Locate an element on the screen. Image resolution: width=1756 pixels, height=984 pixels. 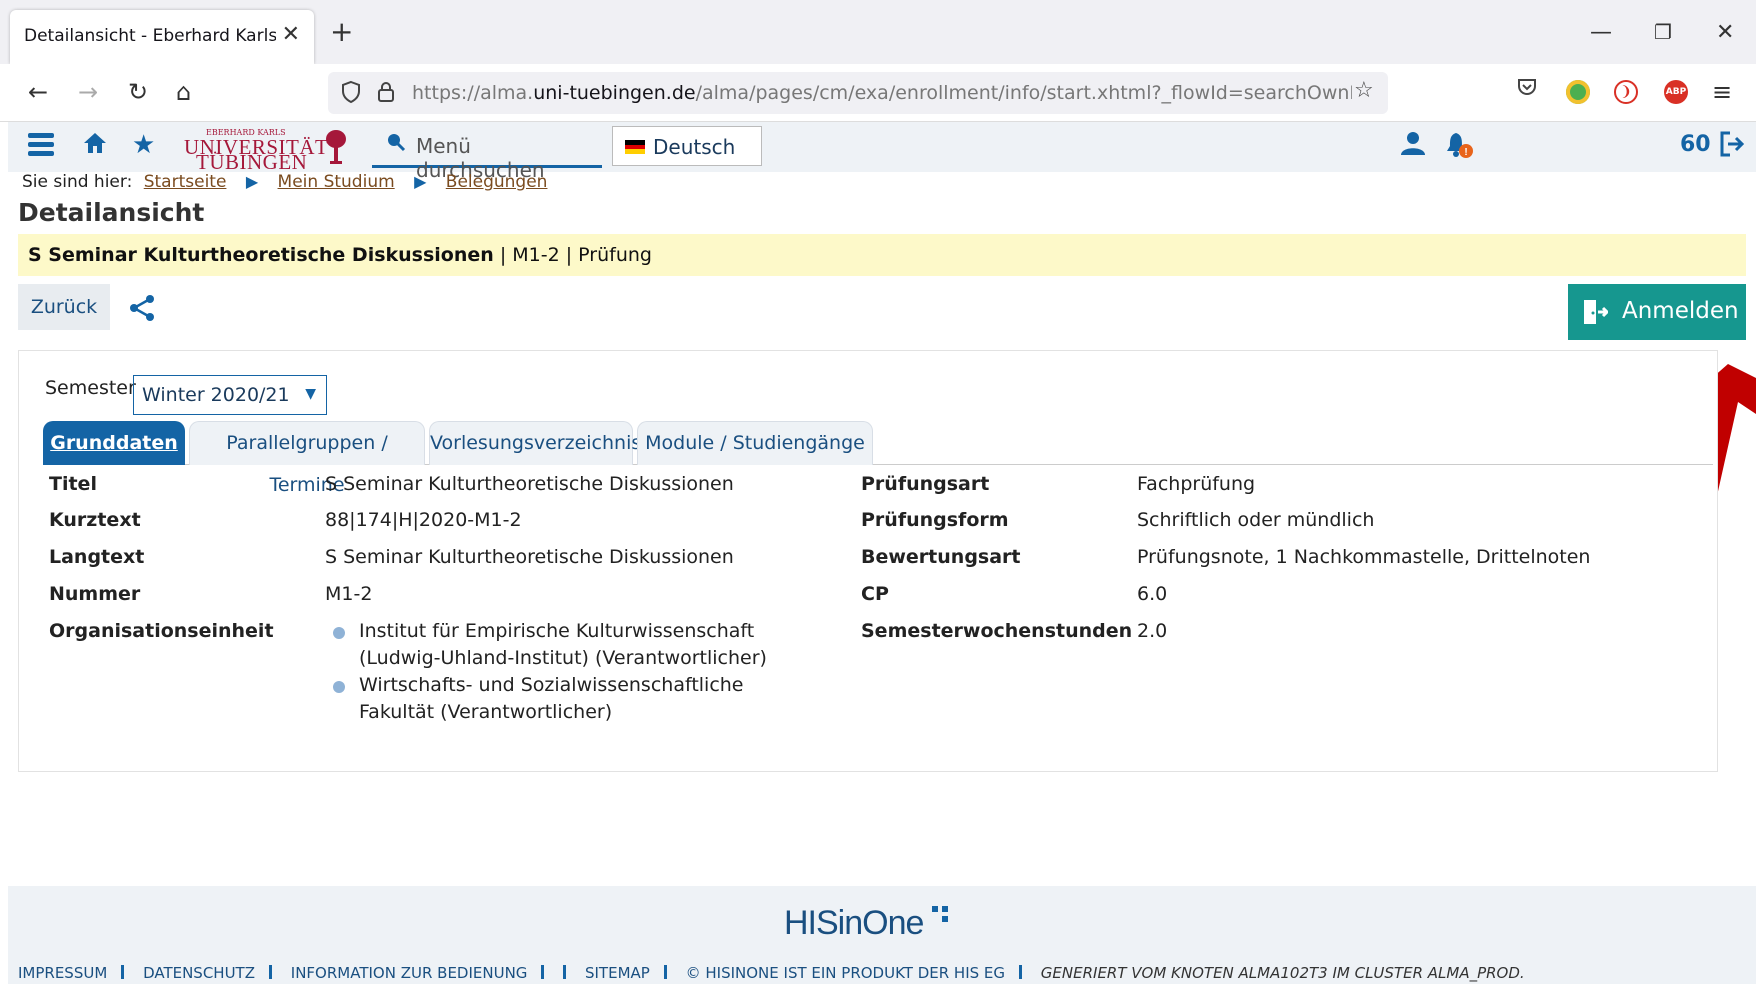
value-pruefungsart: Fachprüfung is located at coordinates (1196, 484).